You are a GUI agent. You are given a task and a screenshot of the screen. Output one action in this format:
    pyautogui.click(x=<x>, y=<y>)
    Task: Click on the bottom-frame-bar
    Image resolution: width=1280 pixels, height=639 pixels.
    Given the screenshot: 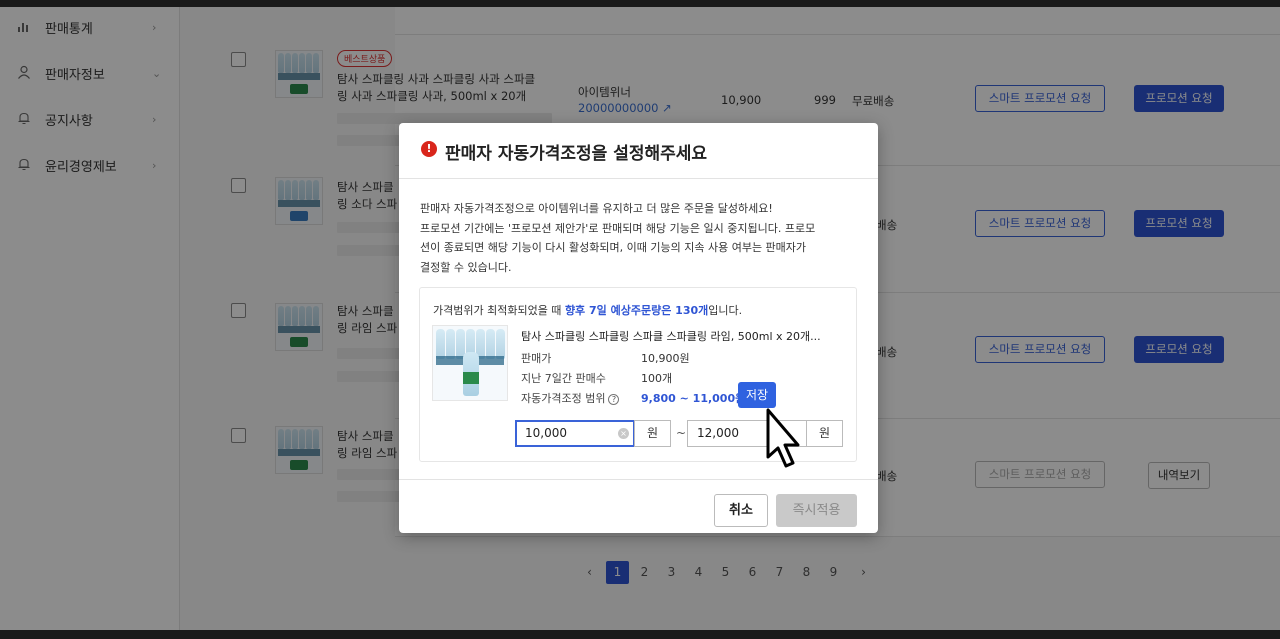 What is the action you would take?
    pyautogui.click(x=640, y=634)
    